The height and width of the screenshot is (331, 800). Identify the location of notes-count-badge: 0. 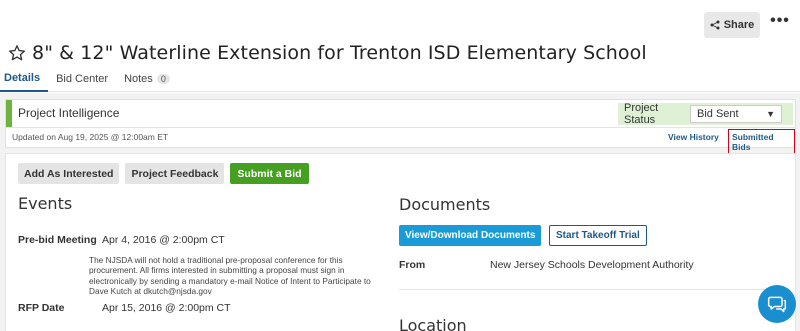
(163, 79).